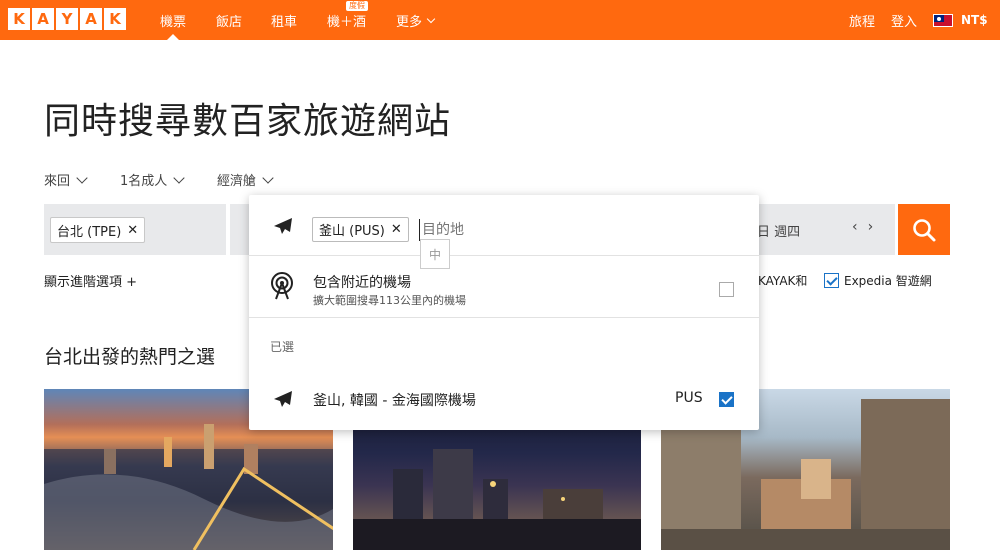 The width and height of the screenshot is (1000, 550). What do you see at coordinates (862, 227) in the screenshot?
I see `date-arrows: ‹ ›` at bounding box center [862, 227].